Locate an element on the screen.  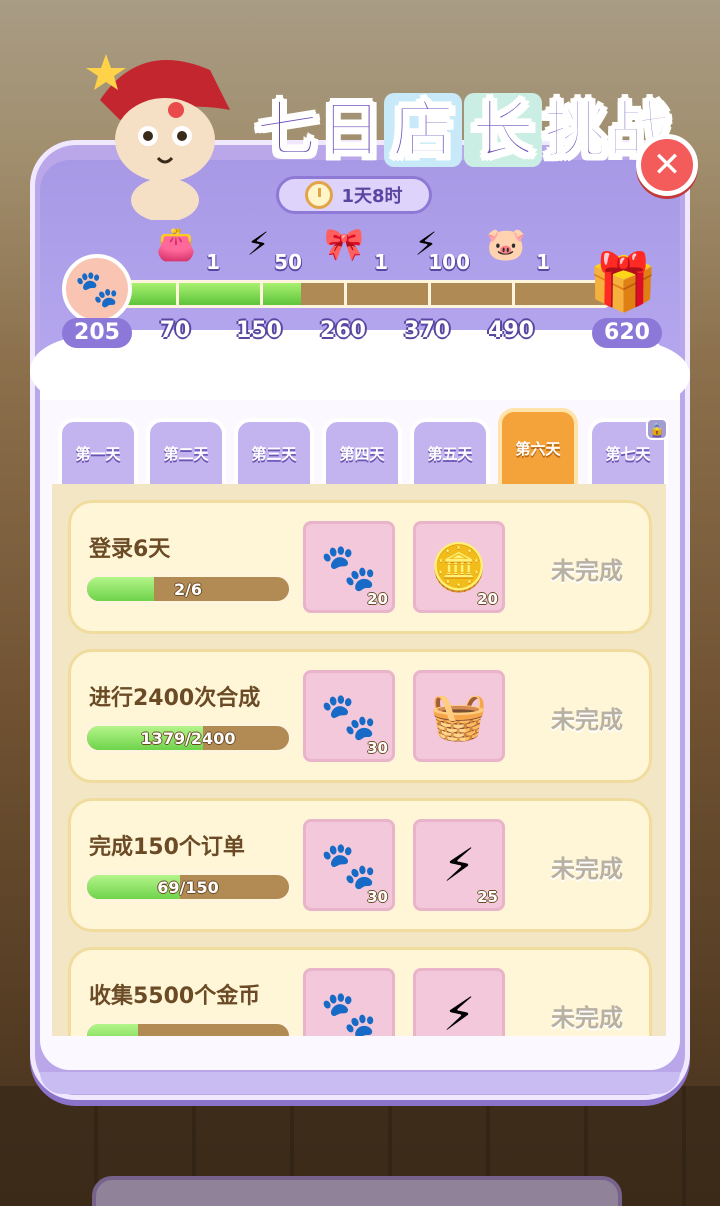
timer-label: 1天8时 is located at coordinates (372, 196).